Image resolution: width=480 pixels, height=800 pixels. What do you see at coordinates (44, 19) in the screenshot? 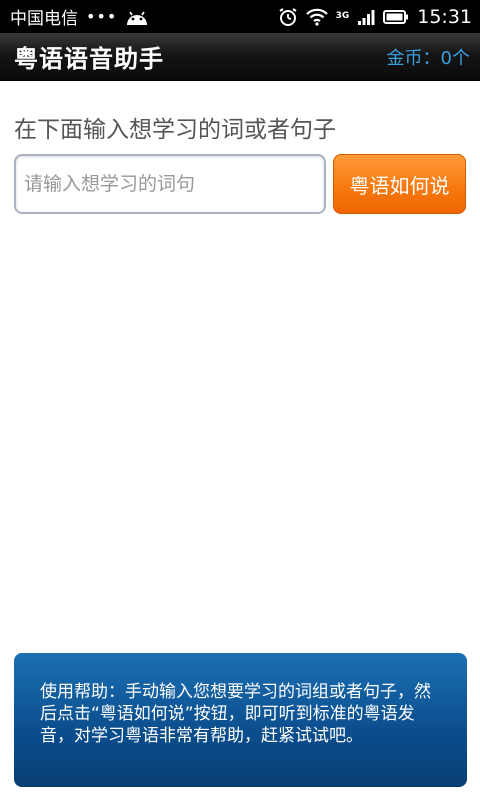
I see `carrier-name: 中国电信` at bounding box center [44, 19].